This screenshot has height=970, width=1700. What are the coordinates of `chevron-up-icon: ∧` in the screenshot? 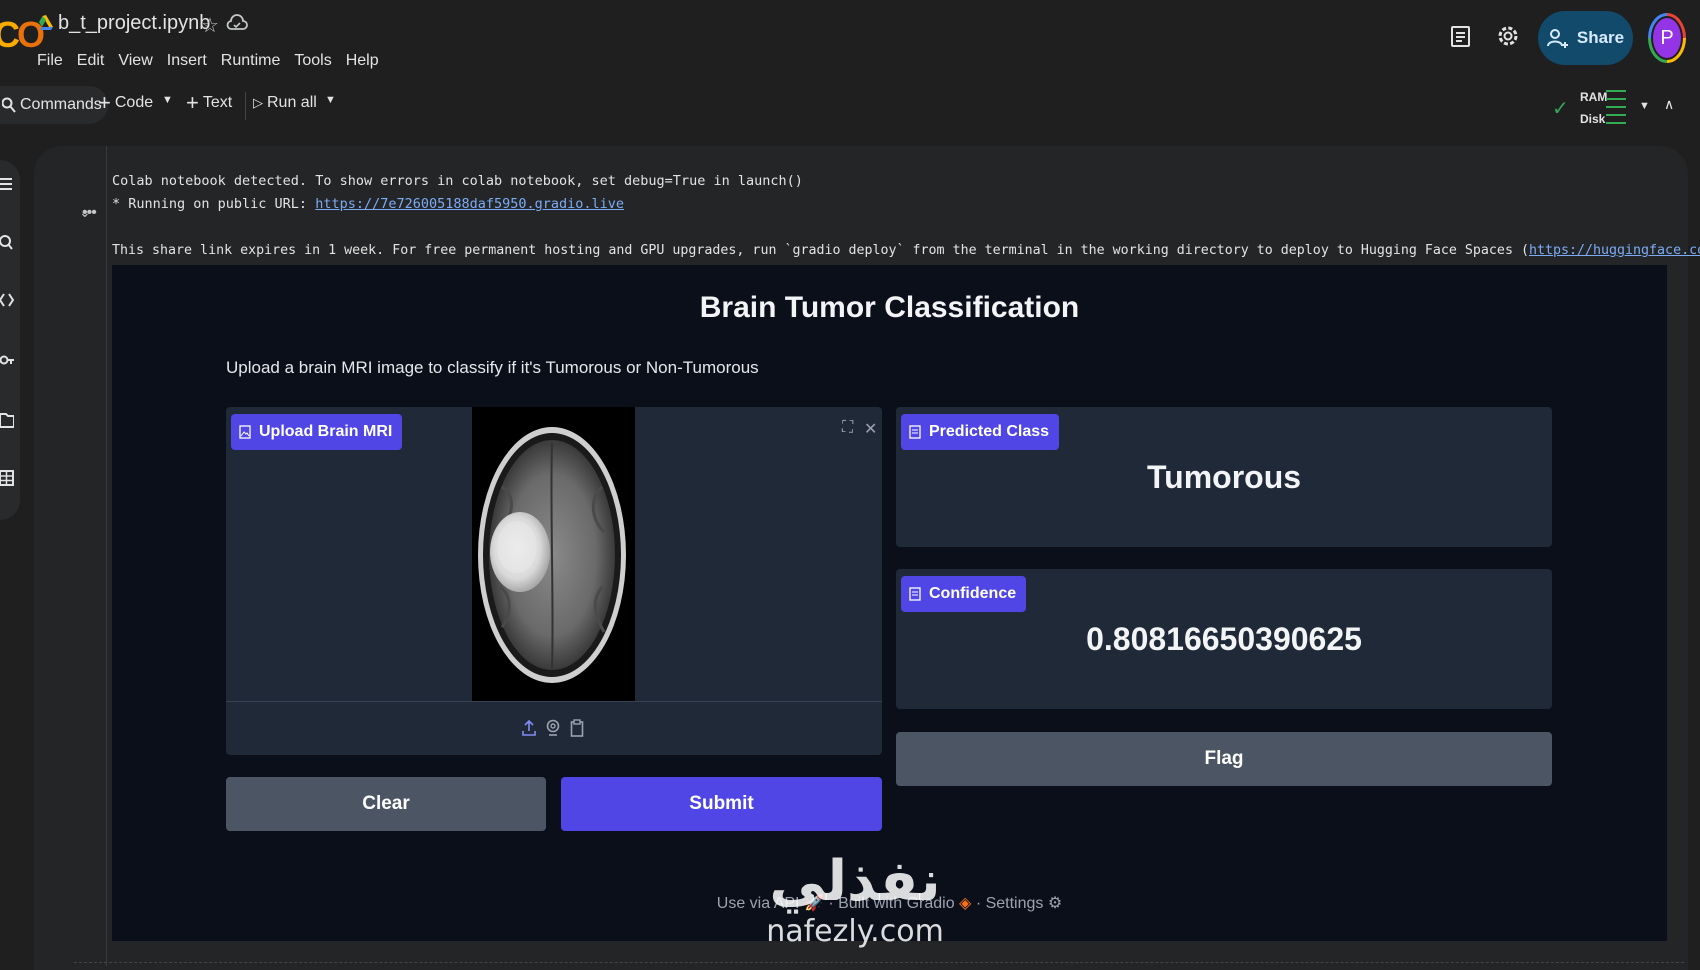 It's located at (1669, 104).